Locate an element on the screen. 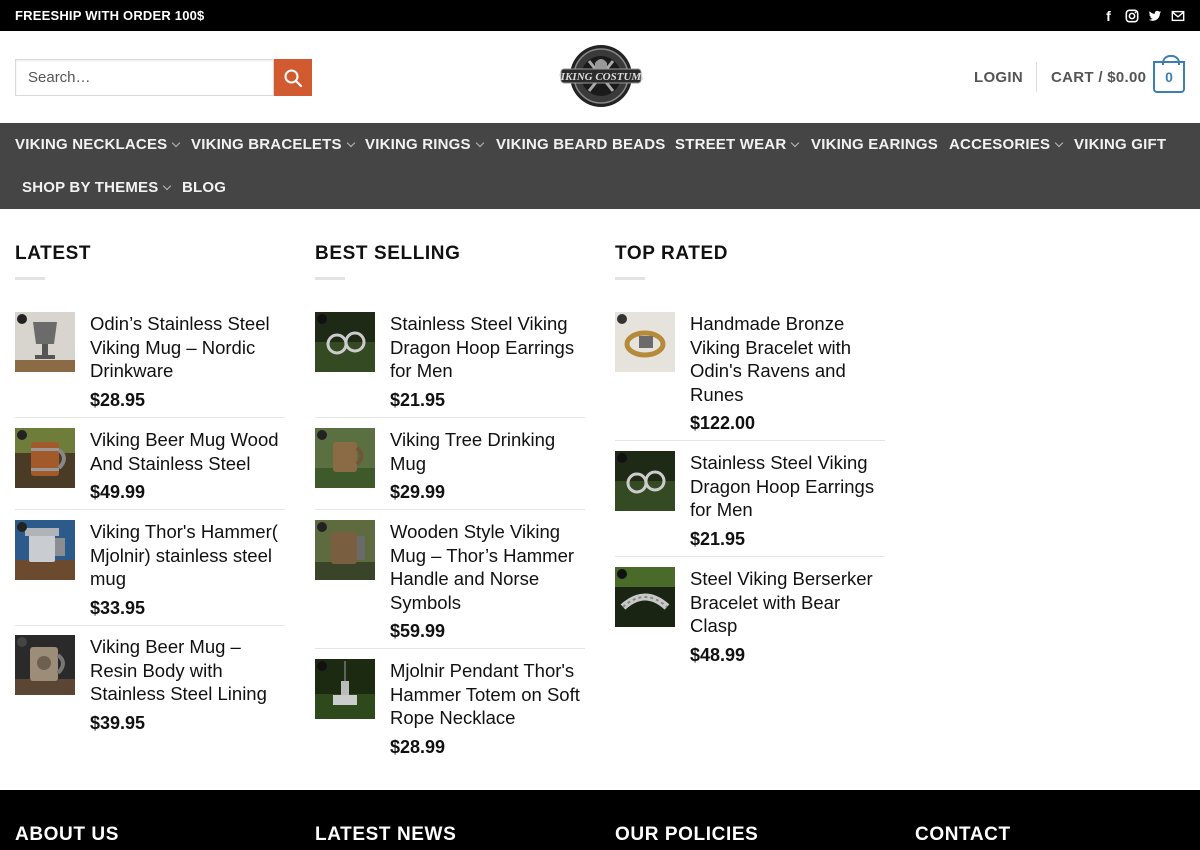 The image size is (1200, 850). latest-heading: LATEST is located at coordinates (53, 253).